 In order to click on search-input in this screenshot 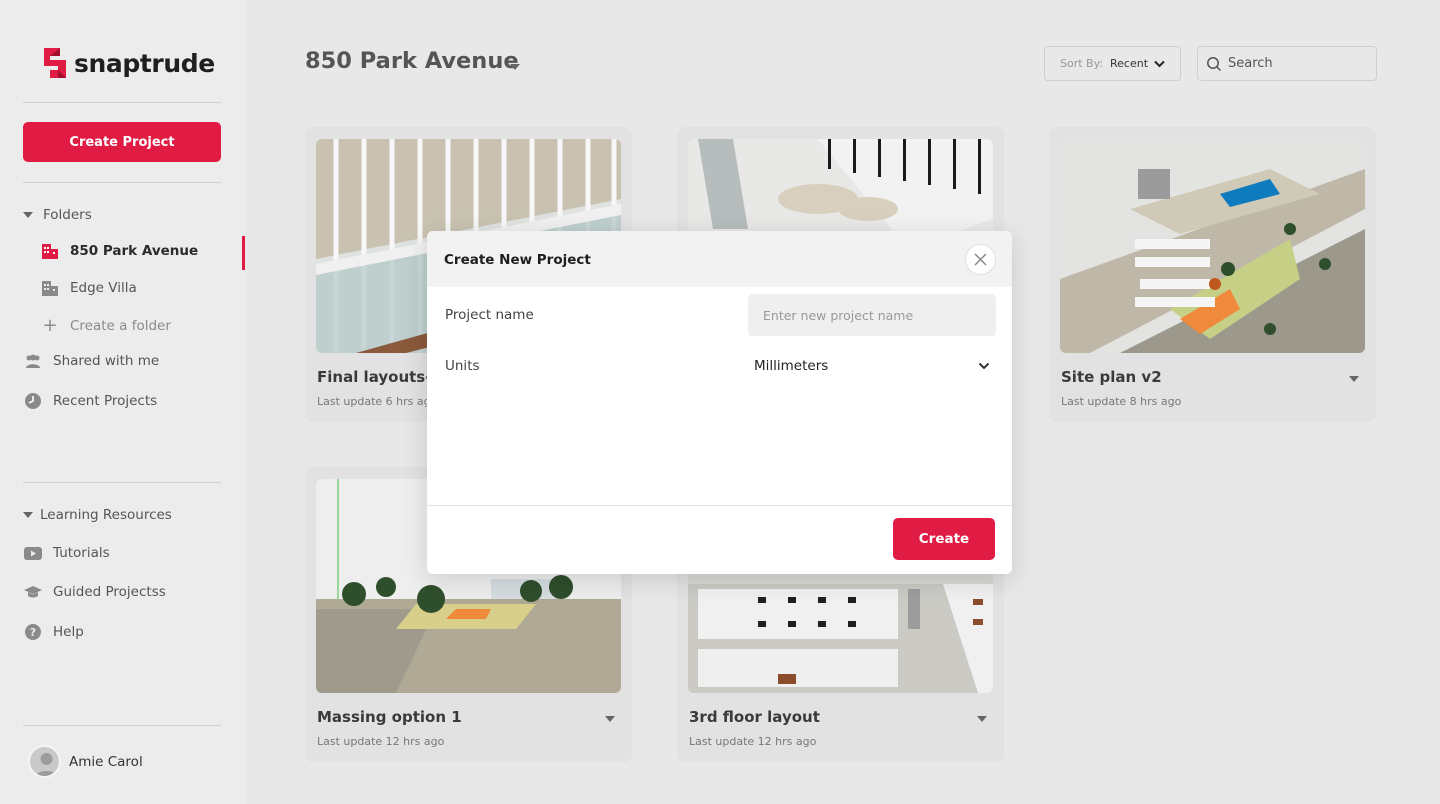, I will do `click(1298, 63)`.